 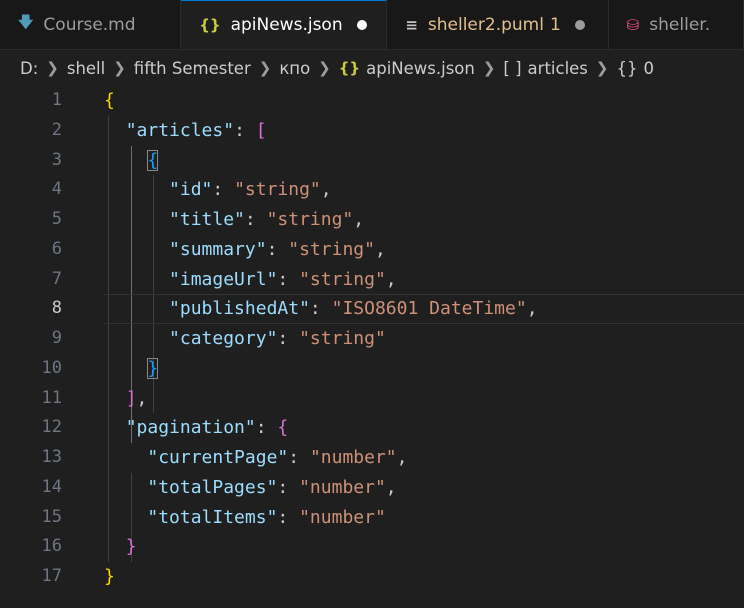 What do you see at coordinates (56, 159) in the screenshot?
I see `line-number: 3` at bounding box center [56, 159].